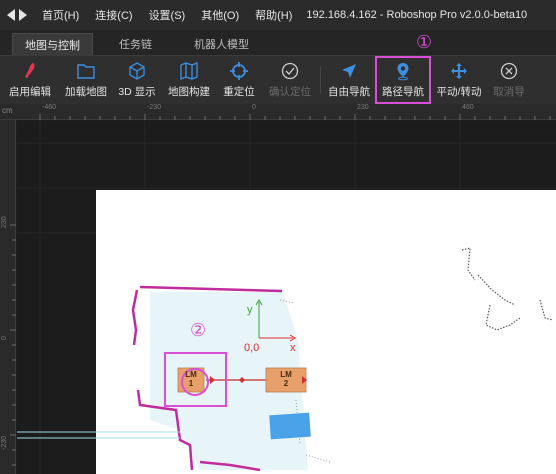 This screenshot has height=474, width=556. I want to click on tab-task-chain: 任务链, so click(135, 44).